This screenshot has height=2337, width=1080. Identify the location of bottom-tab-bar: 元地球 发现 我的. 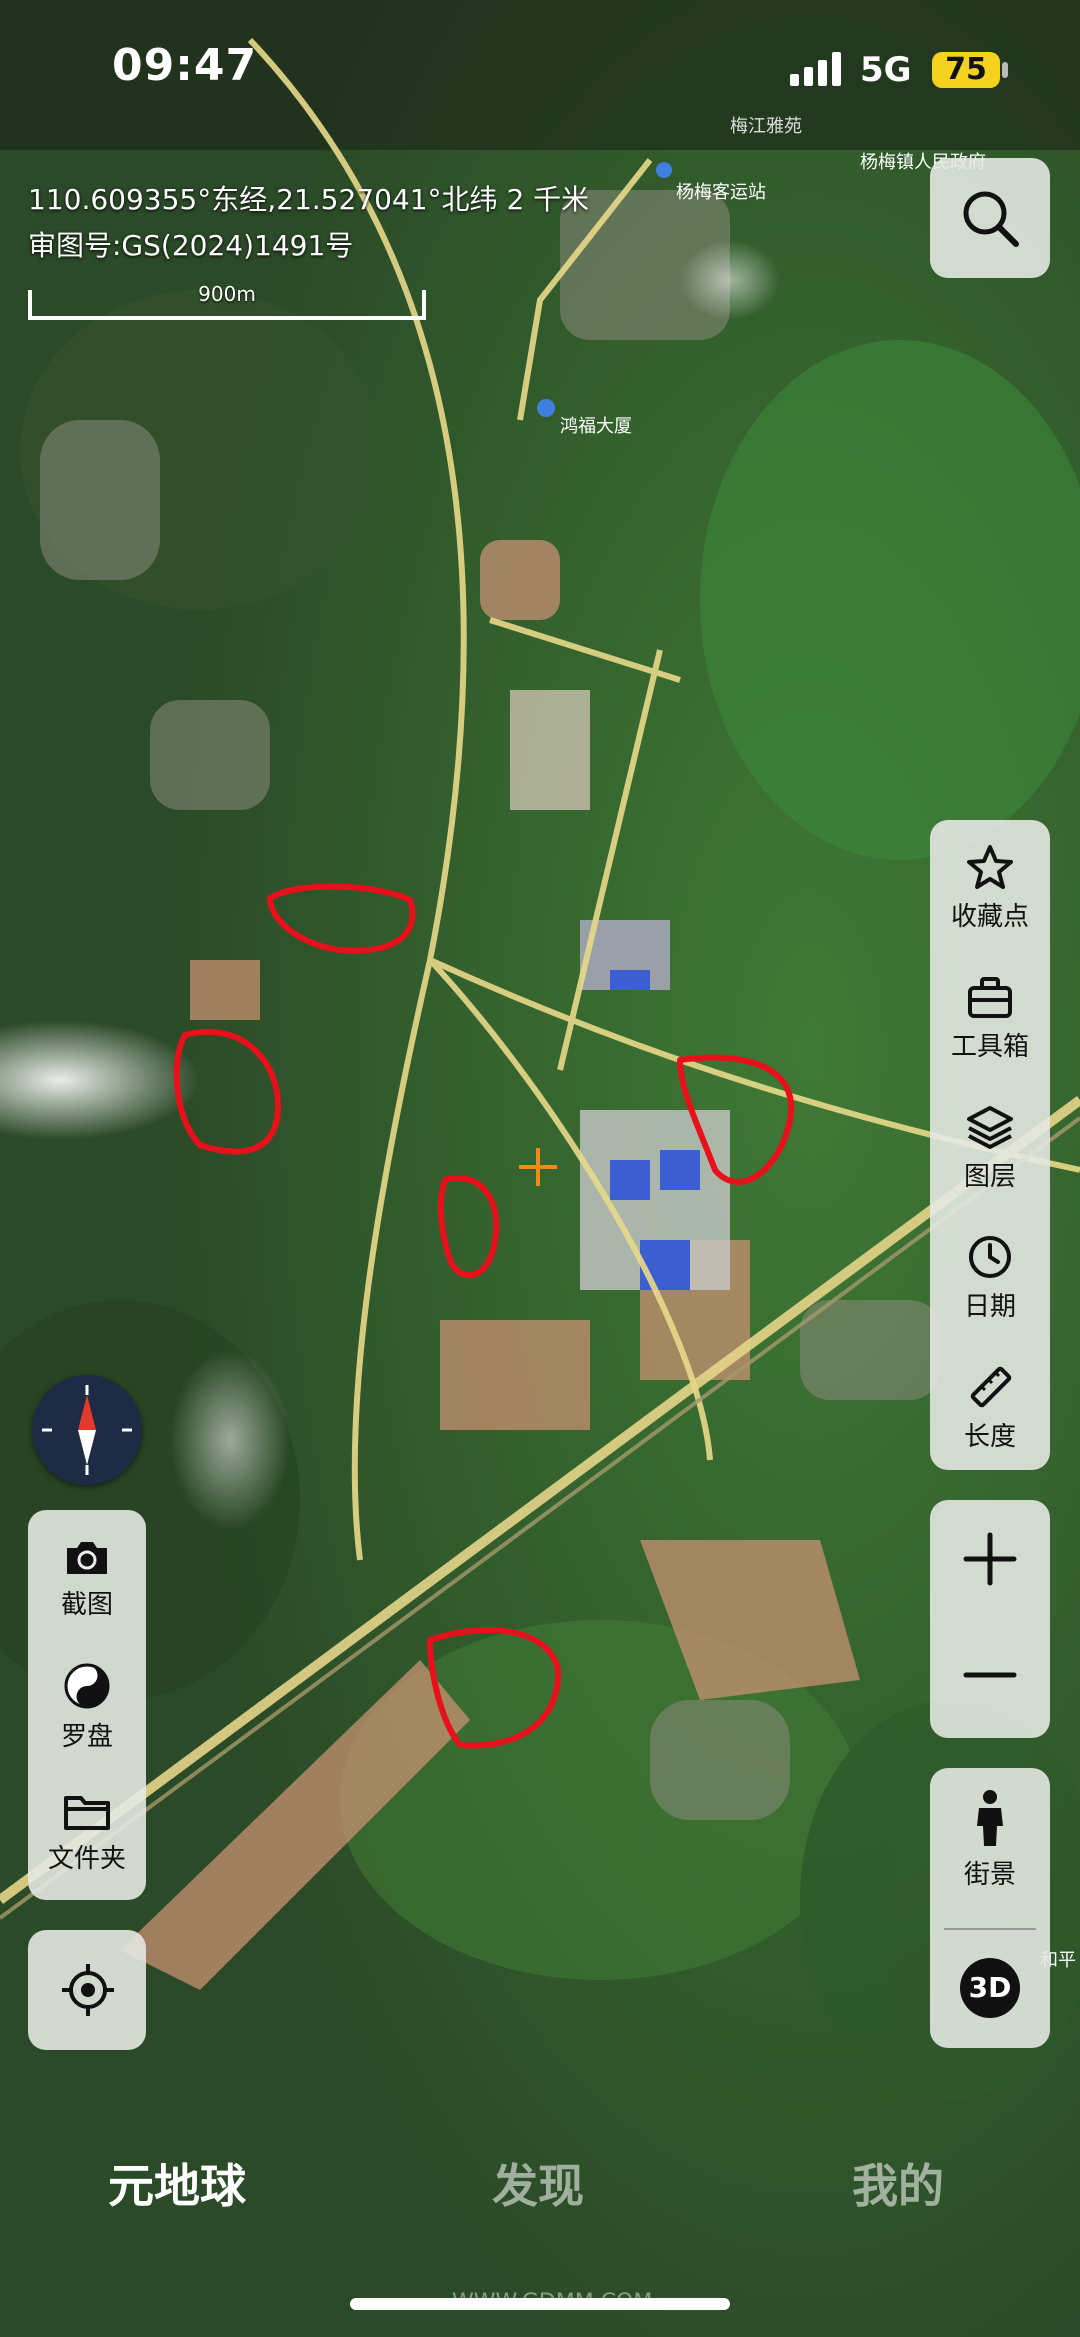
(540, 2190).